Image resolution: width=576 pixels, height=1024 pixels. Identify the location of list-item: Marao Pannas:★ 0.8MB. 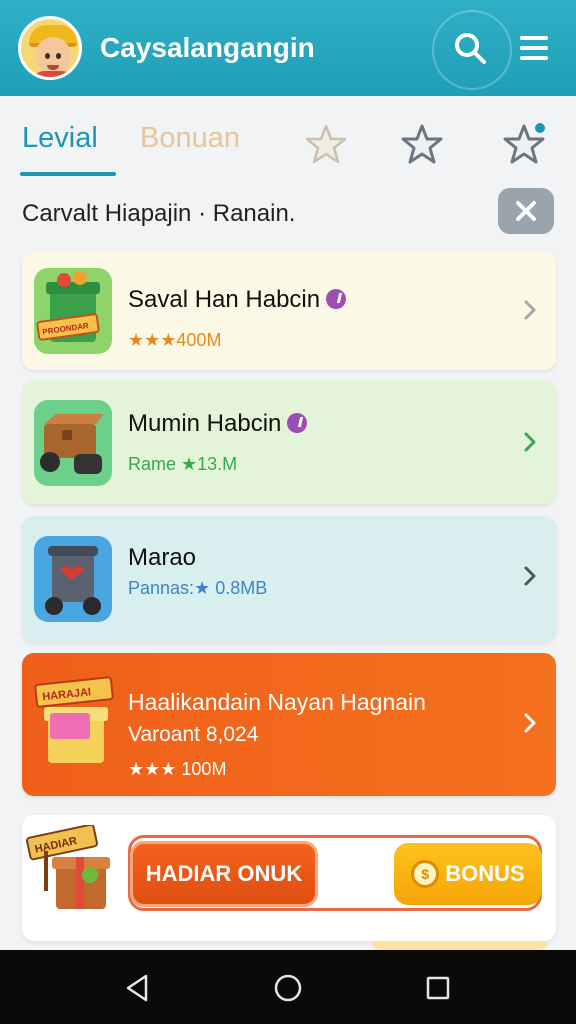
(289, 579).